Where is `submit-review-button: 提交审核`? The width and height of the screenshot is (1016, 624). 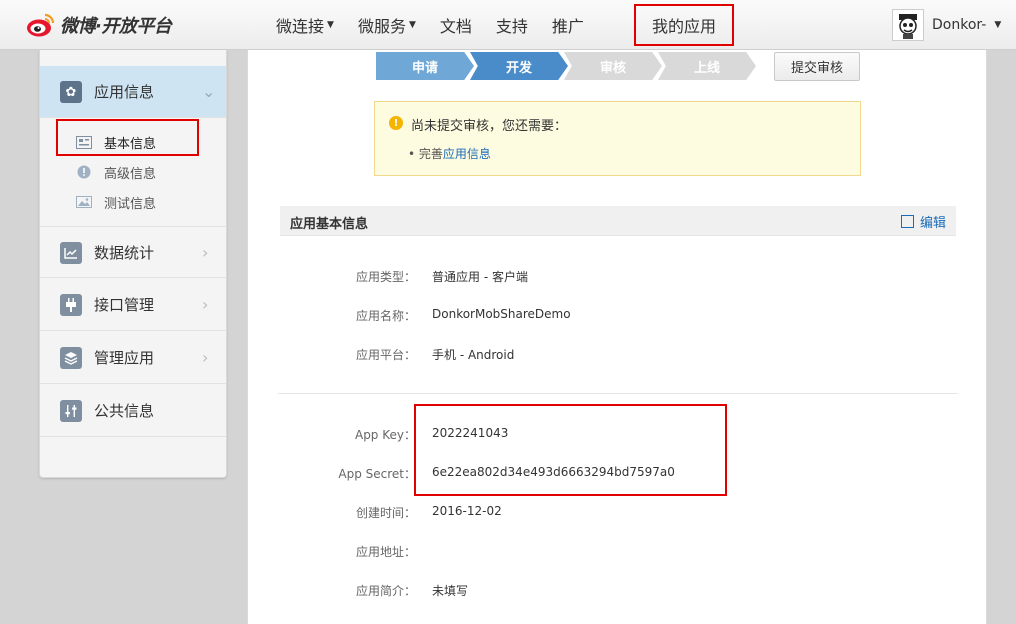
submit-review-button: 提交审核 is located at coordinates (817, 66).